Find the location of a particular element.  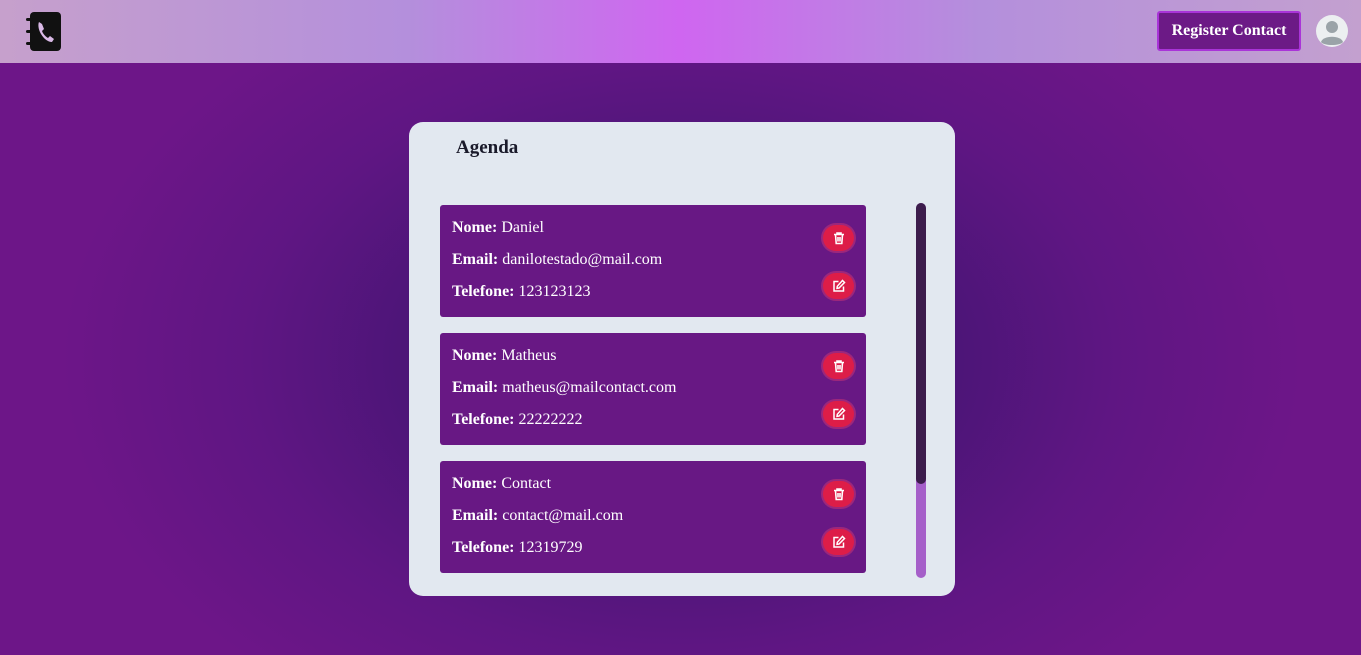

contact-phone: Telefone: 12319729 is located at coordinates (517, 548).